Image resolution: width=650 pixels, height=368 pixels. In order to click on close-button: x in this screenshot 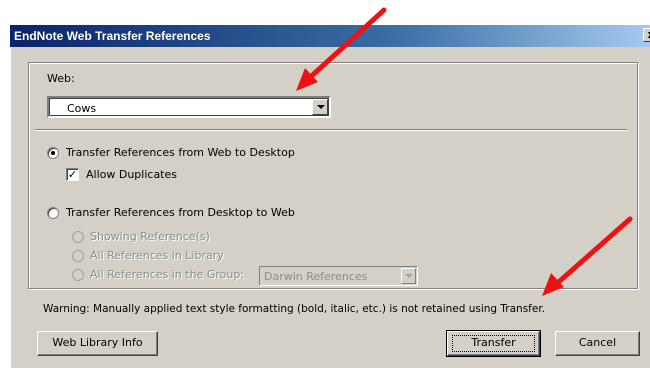, I will do `click(646, 35)`.